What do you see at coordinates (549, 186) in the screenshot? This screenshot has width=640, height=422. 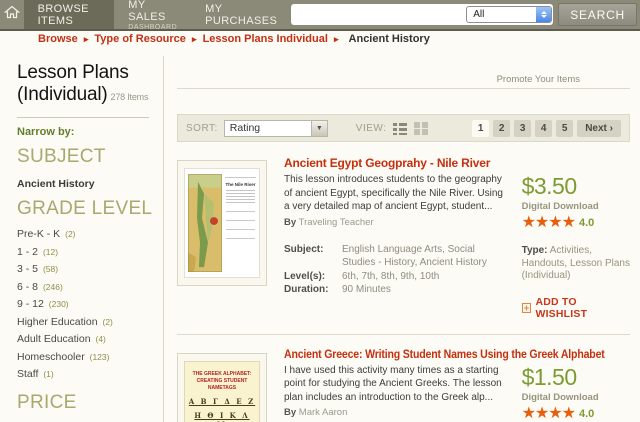 I see `product-price: $3.50` at bounding box center [549, 186].